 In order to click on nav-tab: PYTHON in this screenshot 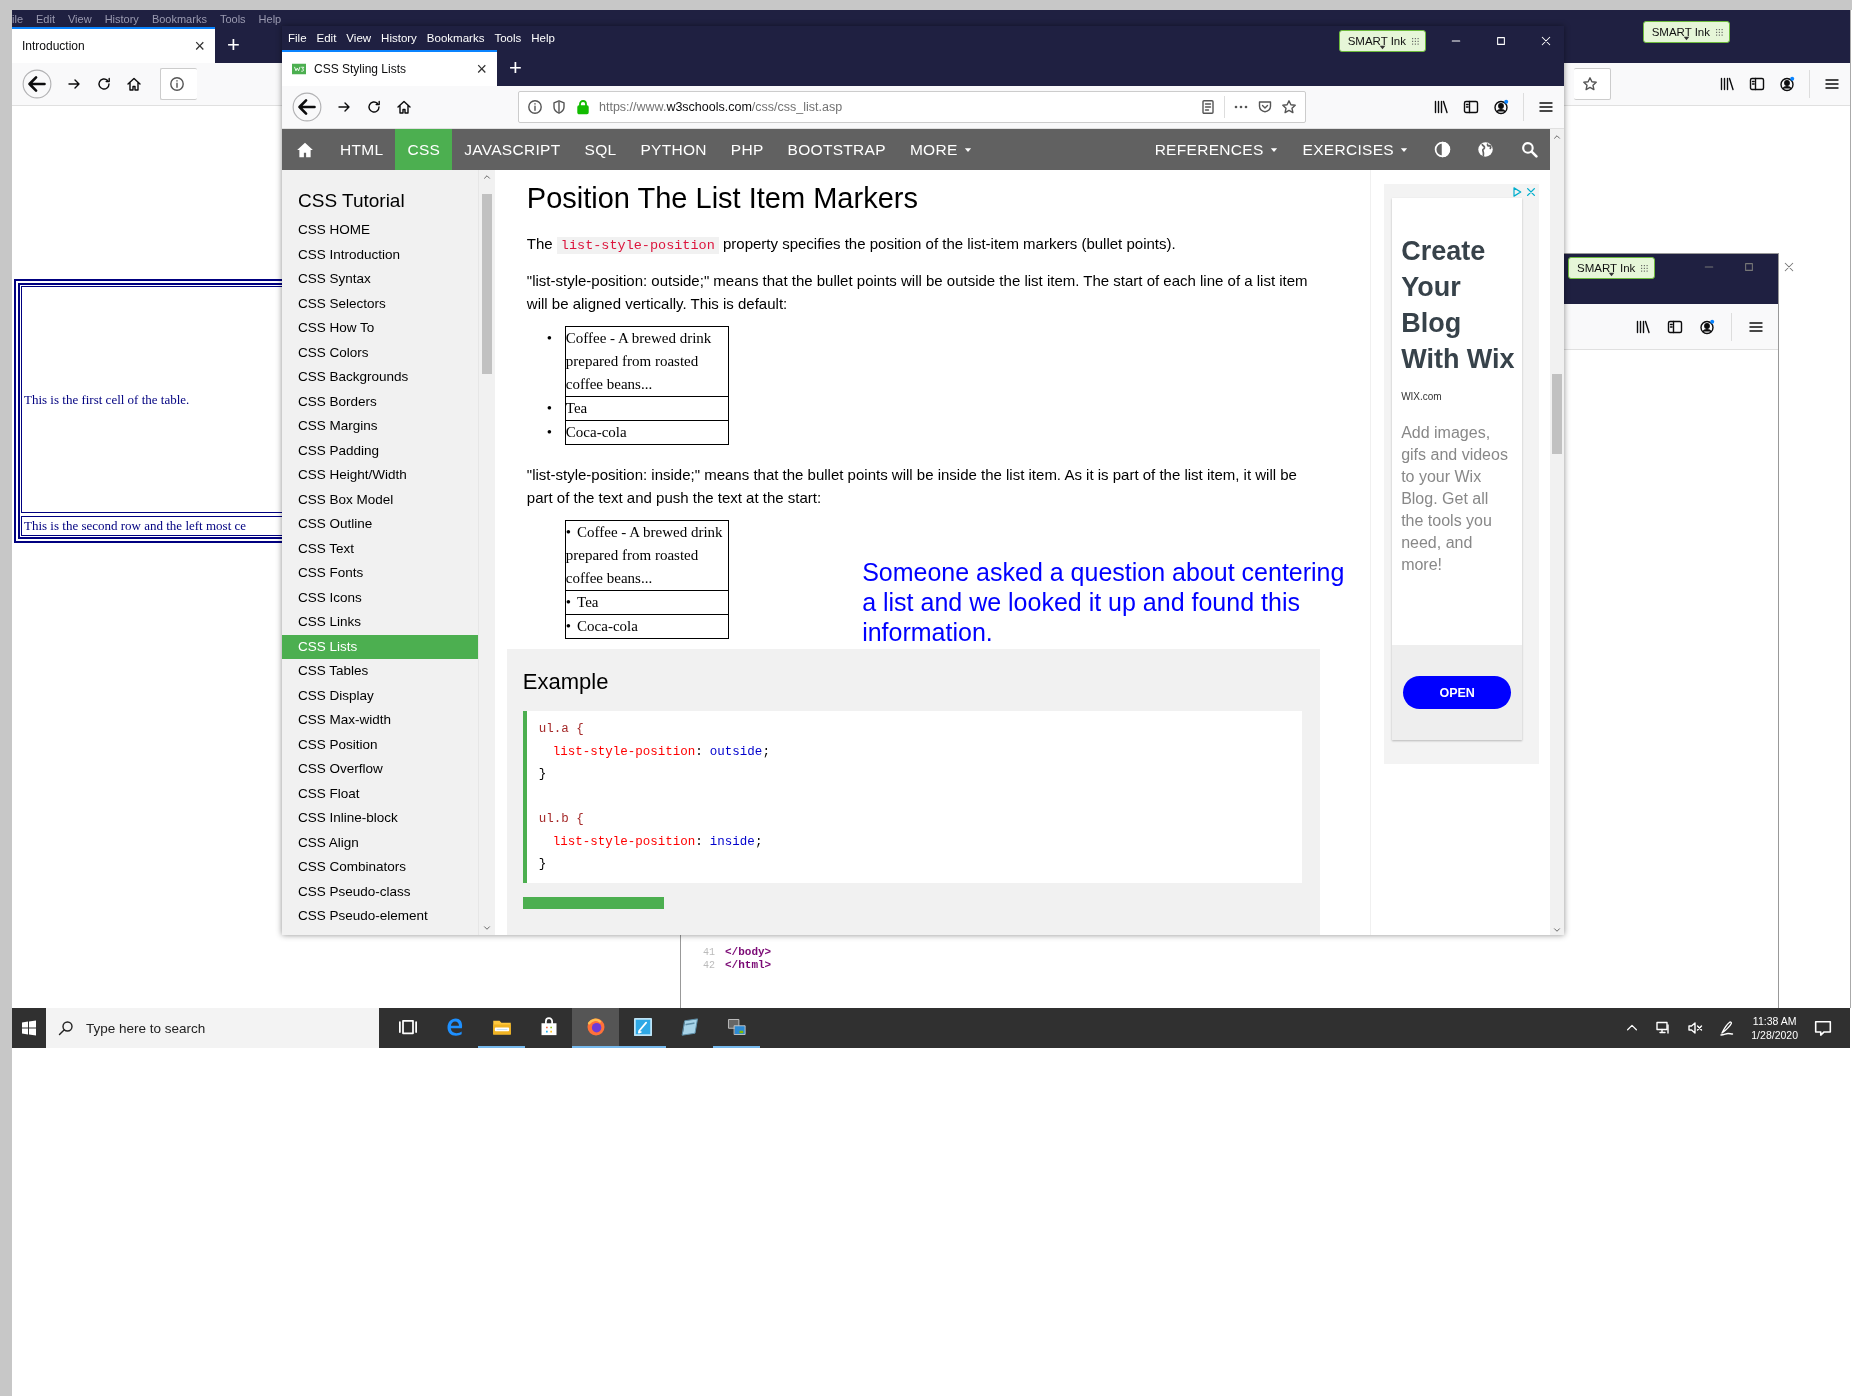, I will do `click(673, 149)`.